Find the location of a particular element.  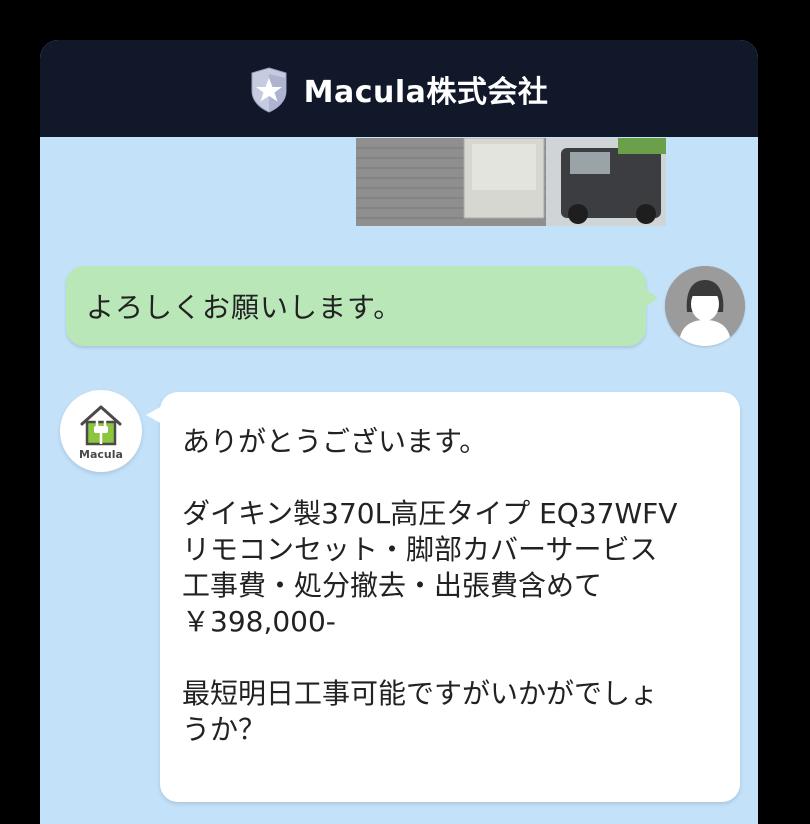

house-plug-logo-icon: Macula is located at coordinates (101, 431).